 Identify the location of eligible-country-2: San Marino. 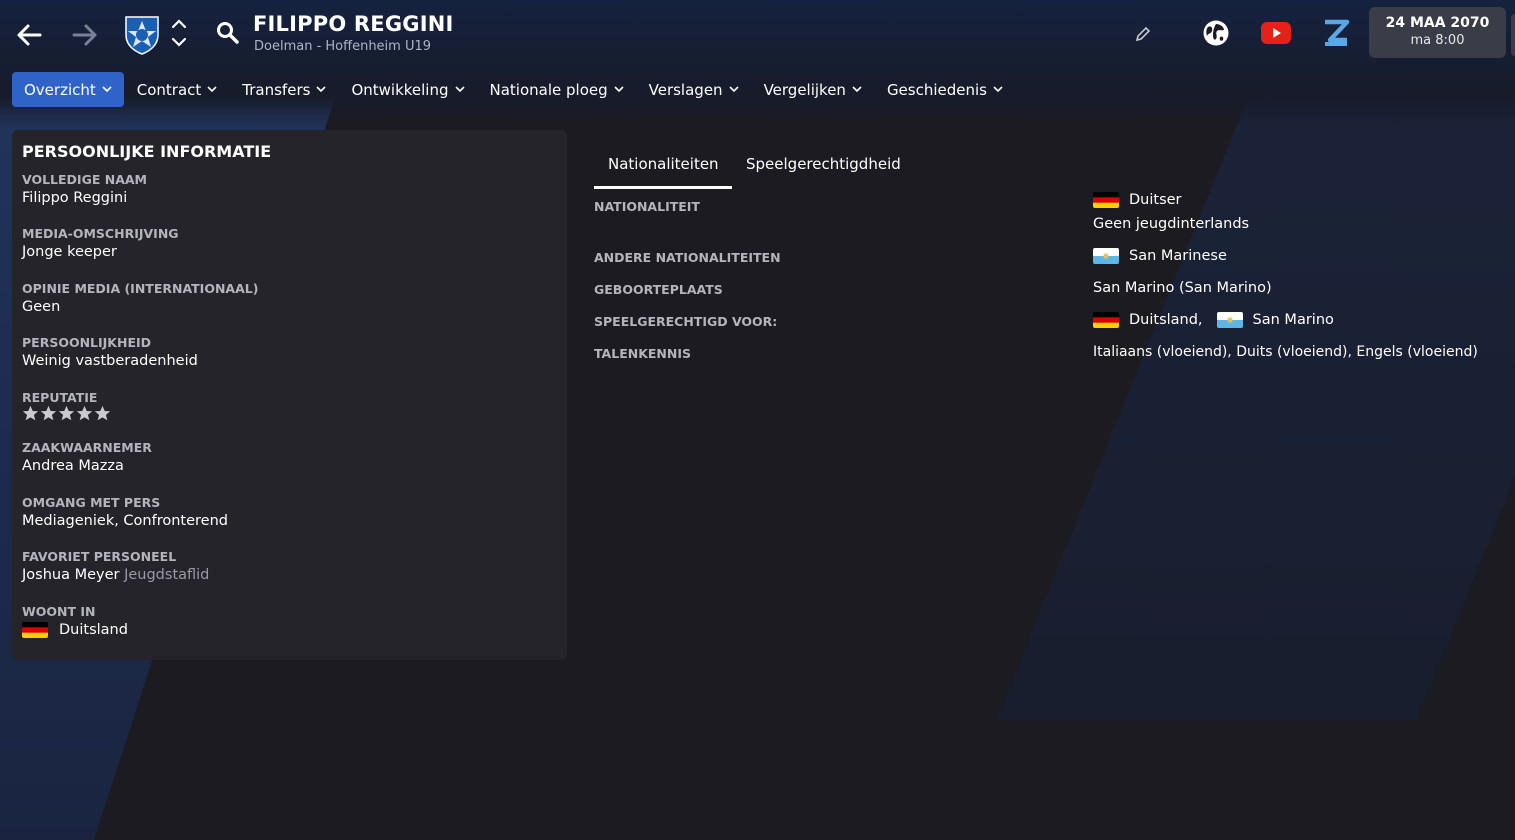
(1293, 320).